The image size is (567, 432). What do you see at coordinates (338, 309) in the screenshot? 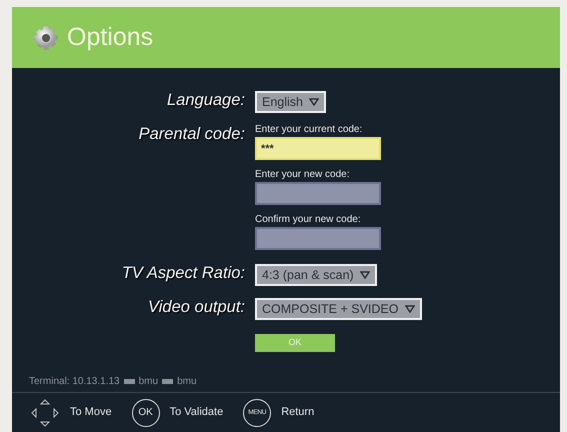
I see `dropdown: COMPOSITE + SVIDEO` at bounding box center [338, 309].